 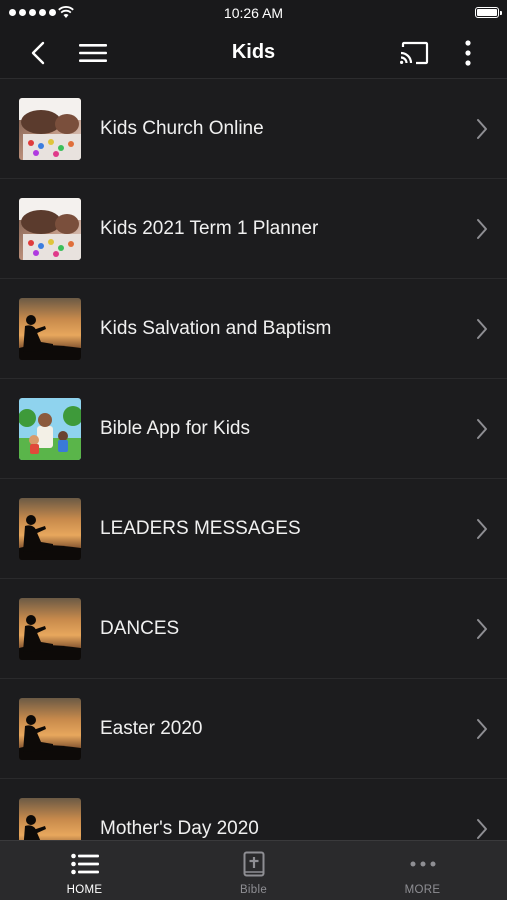 What do you see at coordinates (422, 870) in the screenshot?
I see `tab-more: MORE` at bounding box center [422, 870].